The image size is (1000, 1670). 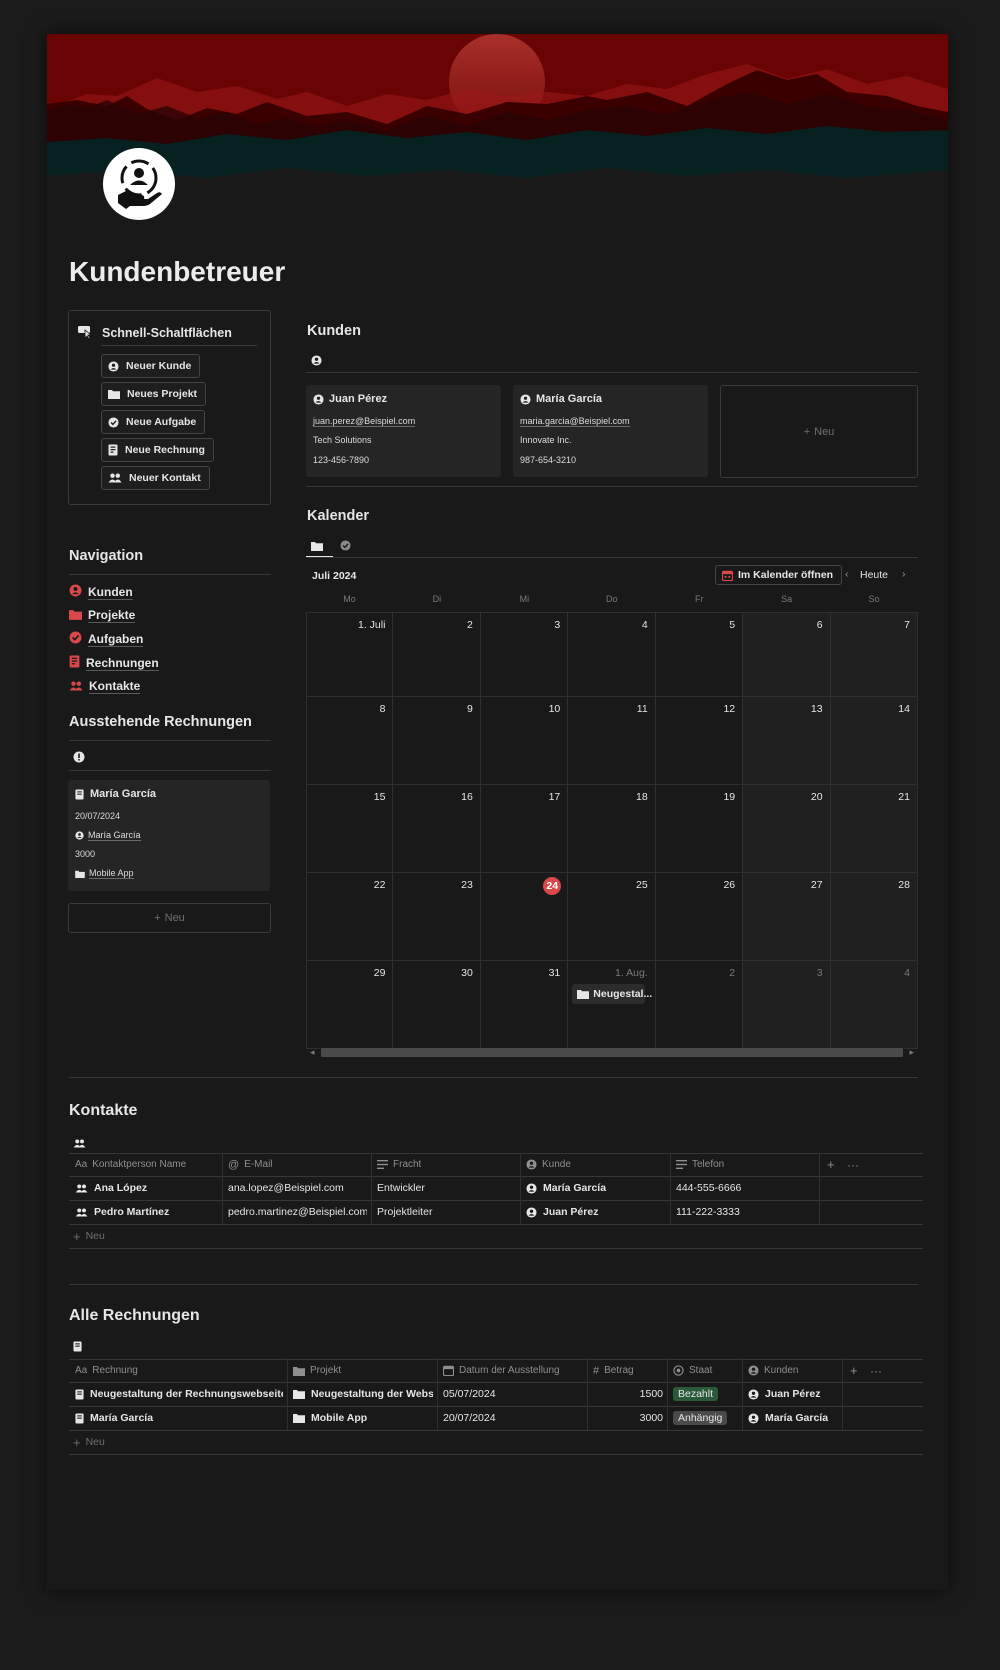 What do you see at coordinates (575, 421) in the screenshot?
I see `client-email: maria.garcia@Beispiel.com` at bounding box center [575, 421].